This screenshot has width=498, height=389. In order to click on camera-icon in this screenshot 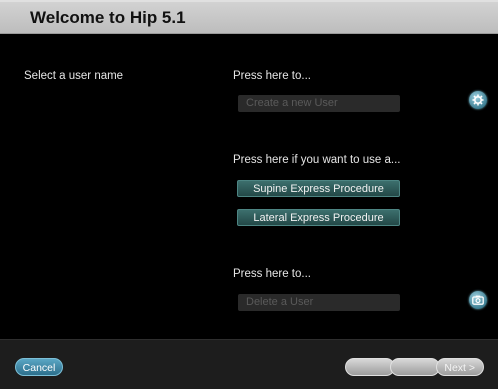, I will do `click(478, 300)`.